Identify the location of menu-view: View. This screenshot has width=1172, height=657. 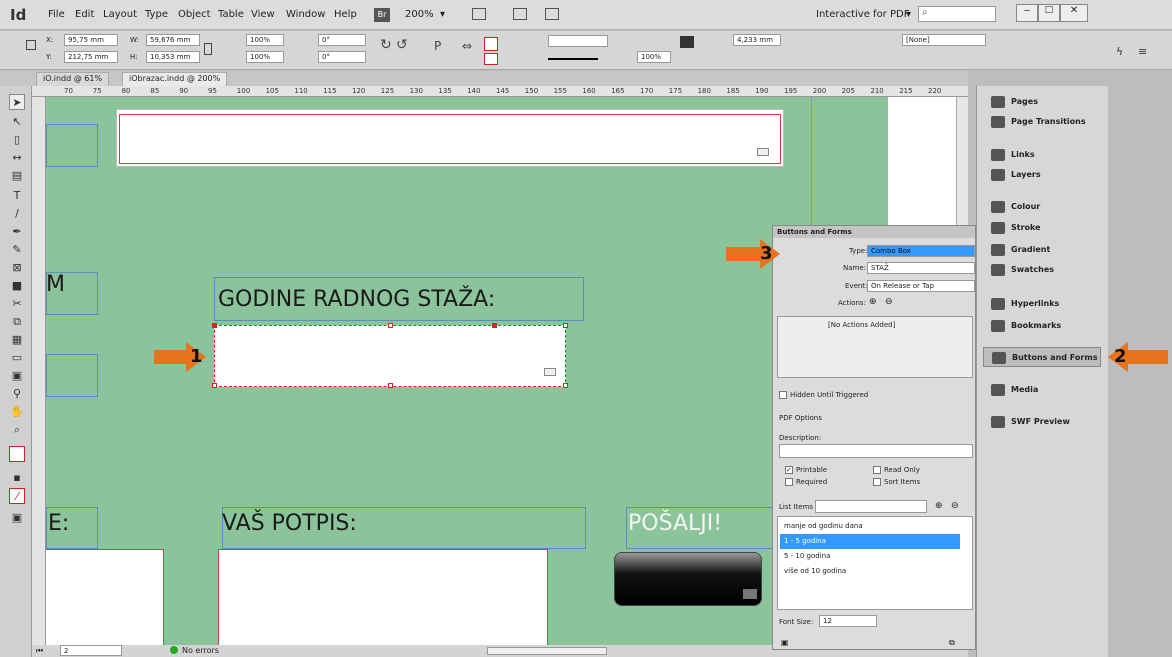
(263, 14).